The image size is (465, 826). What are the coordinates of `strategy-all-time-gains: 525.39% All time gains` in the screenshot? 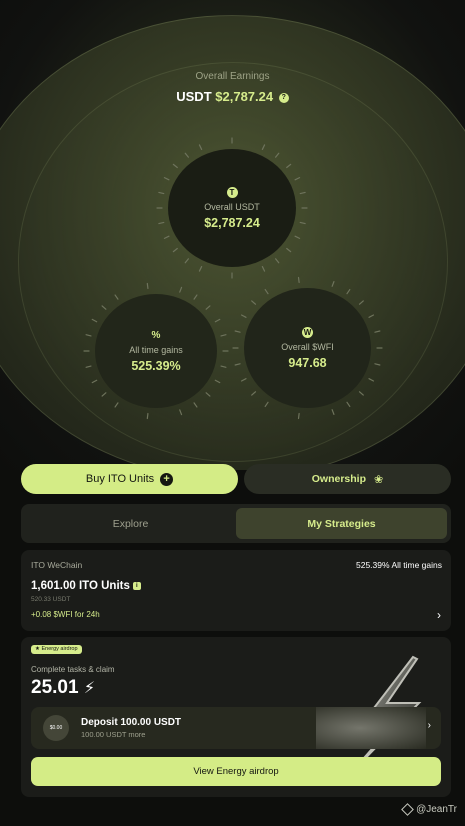 It's located at (399, 565).